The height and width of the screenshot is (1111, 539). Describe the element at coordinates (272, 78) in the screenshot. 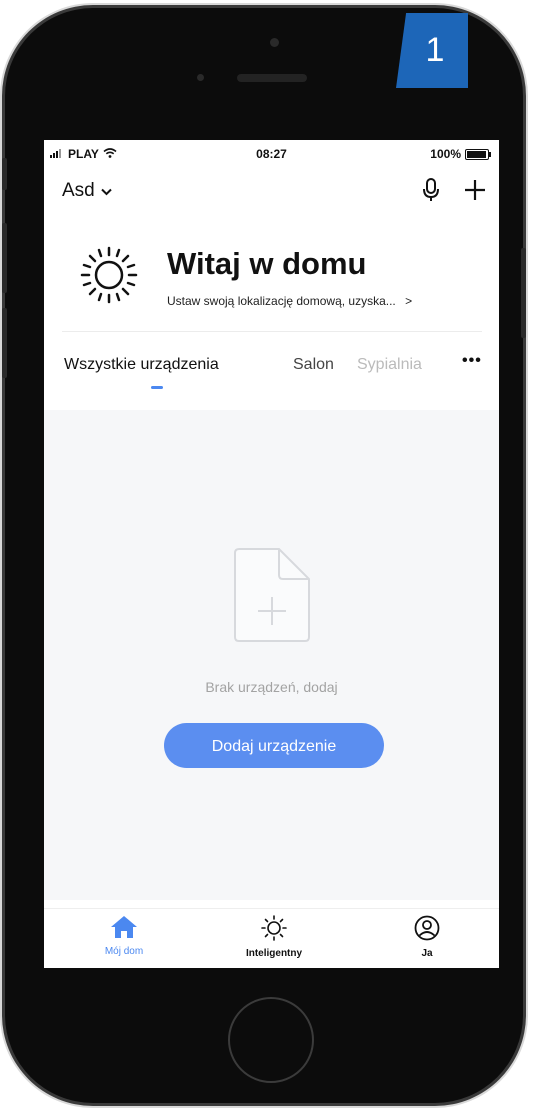

I see `earpiece` at that location.